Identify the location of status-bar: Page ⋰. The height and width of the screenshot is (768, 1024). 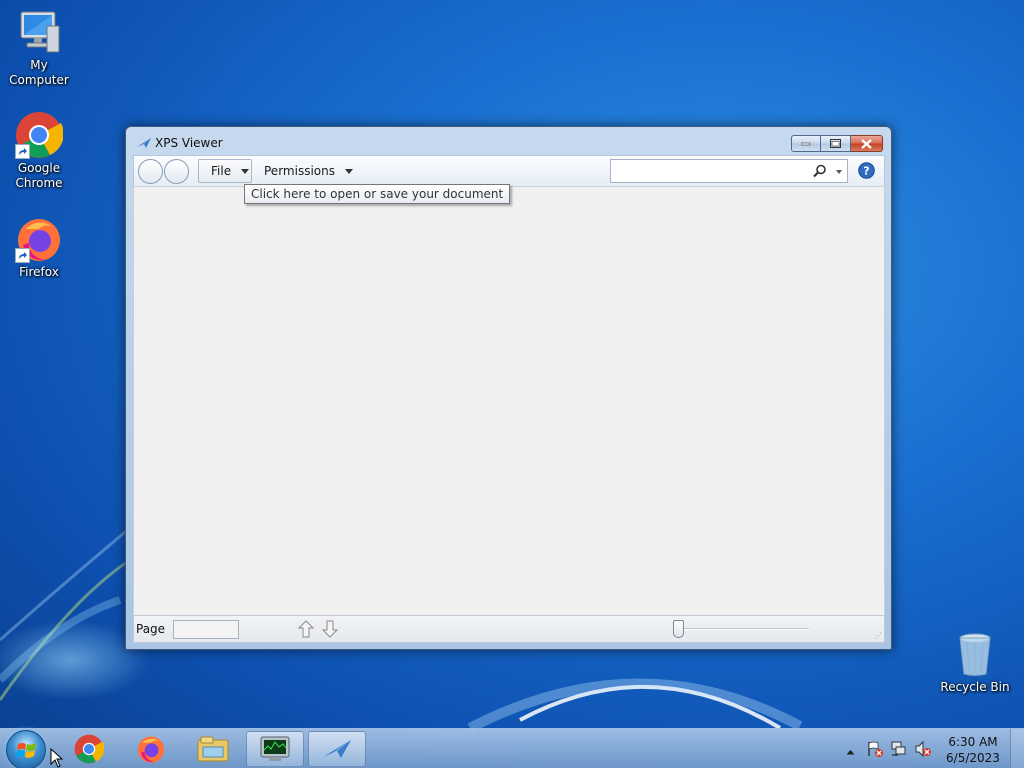
(509, 629).